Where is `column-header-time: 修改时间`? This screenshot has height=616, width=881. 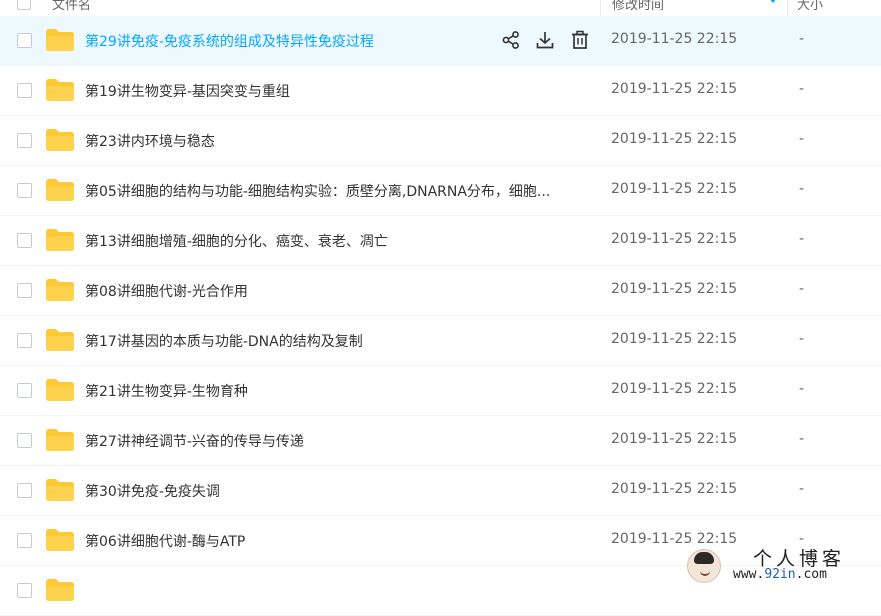
column-header-time: 修改时间 is located at coordinates (638, 6).